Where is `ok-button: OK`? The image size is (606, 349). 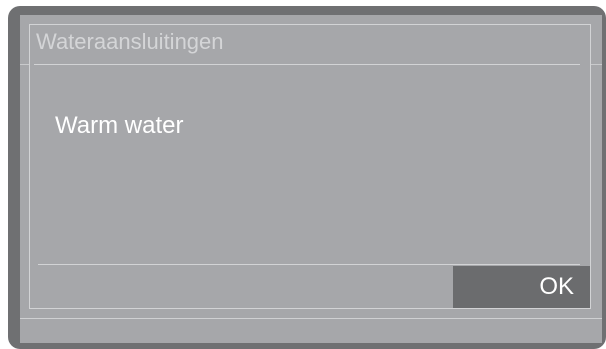 ok-button: OK is located at coordinates (521, 287).